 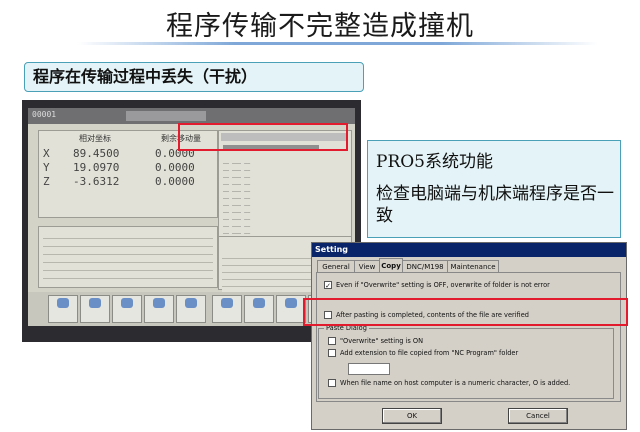 What do you see at coordinates (44, 114) in the screenshot?
I see `cnc-top-bar-text: 00001` at bounding box center [44, 114].